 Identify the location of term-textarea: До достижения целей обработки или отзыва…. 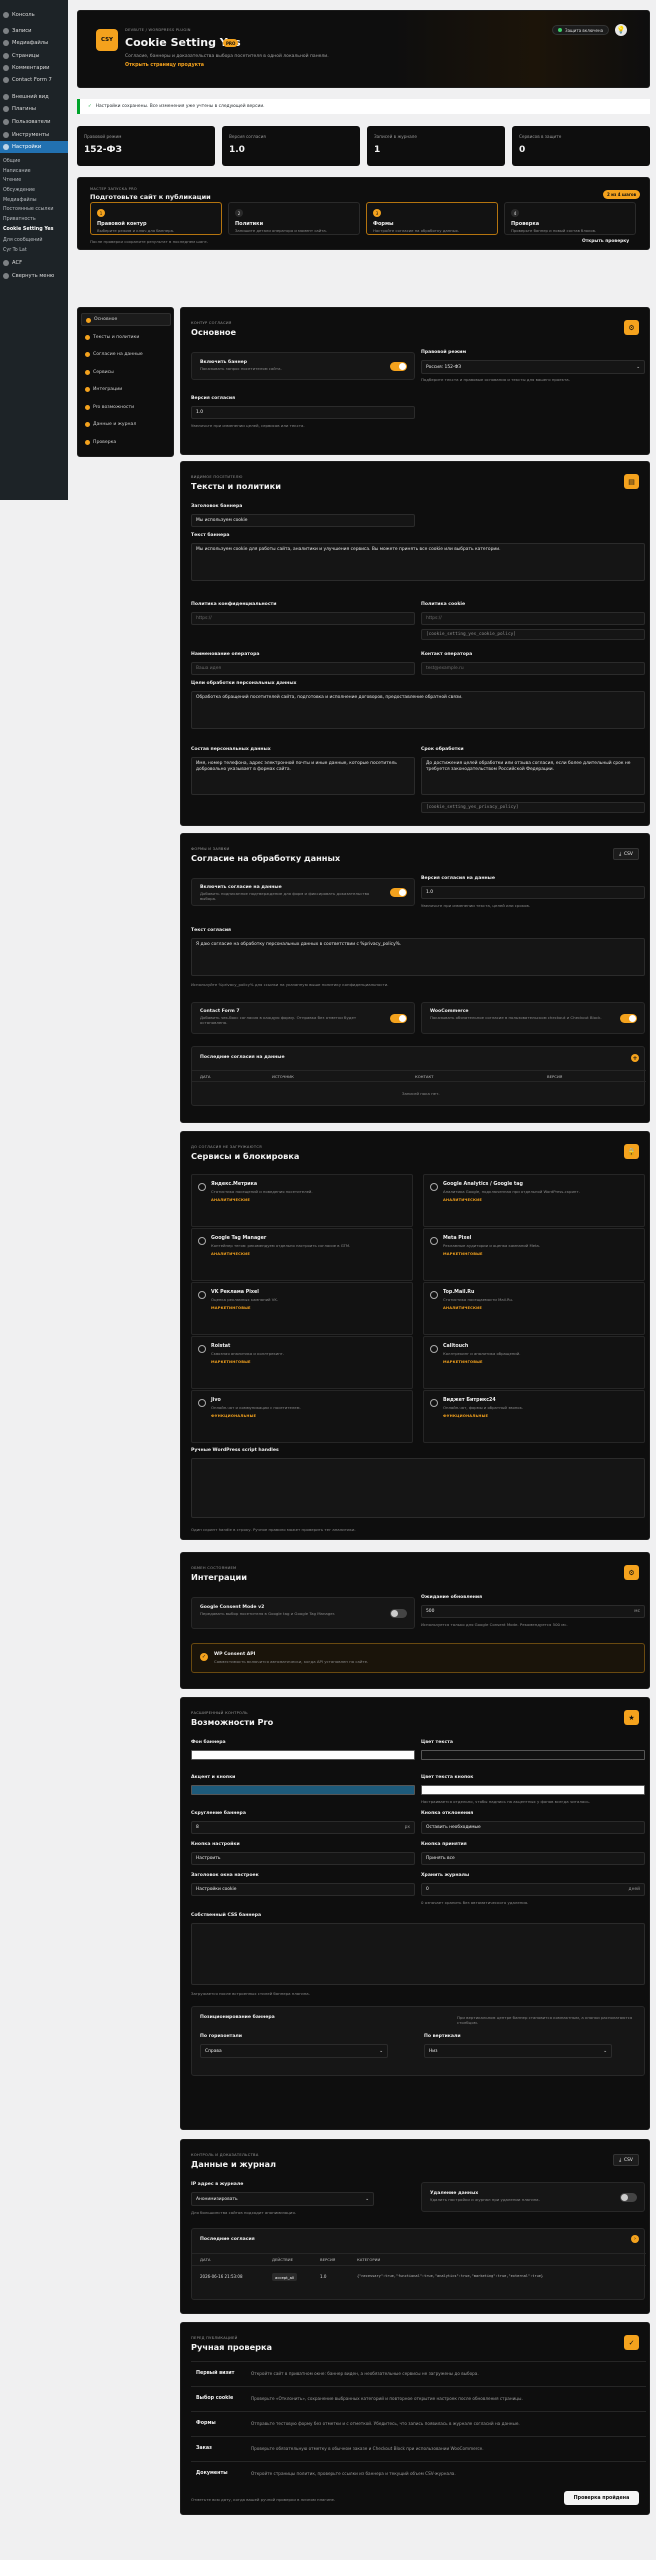
(533, 776).